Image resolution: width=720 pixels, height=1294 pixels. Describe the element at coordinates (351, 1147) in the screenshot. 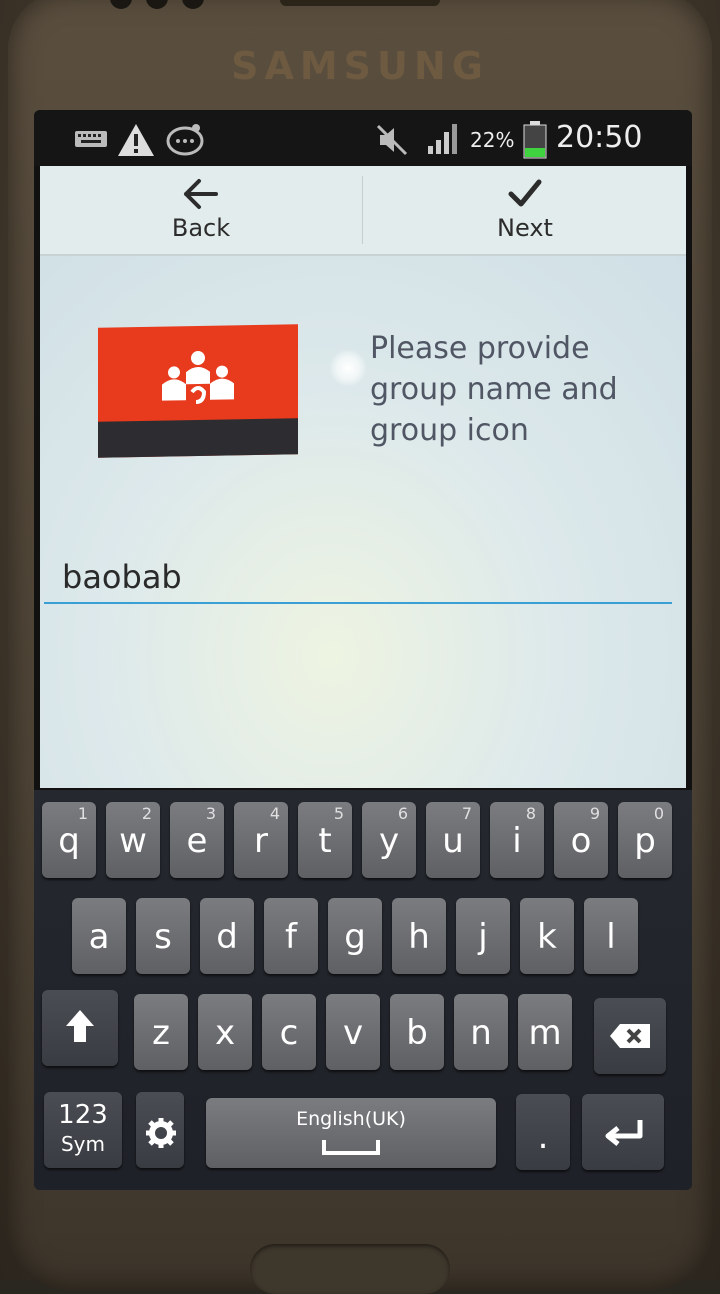

I see `space-bar-icon` at that location.